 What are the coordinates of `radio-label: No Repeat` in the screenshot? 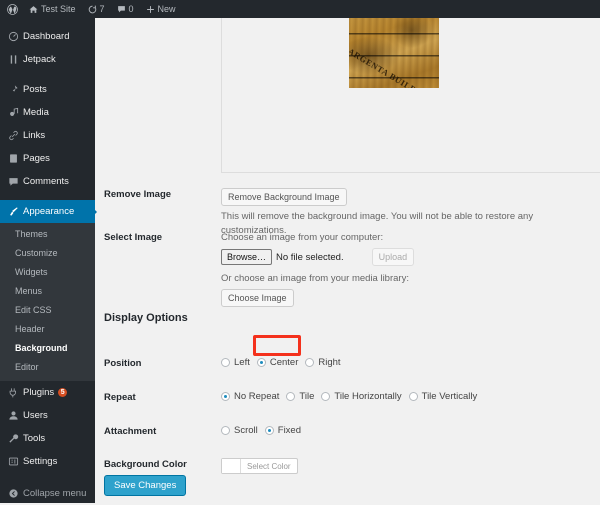 It's located at (257, 396).